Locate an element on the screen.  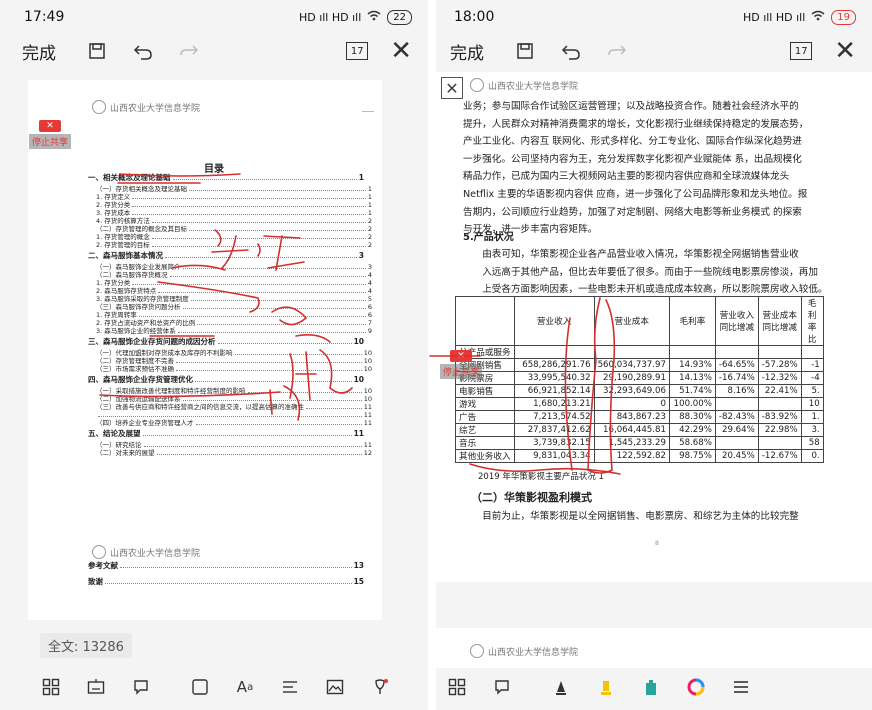
keyboard-icon is located at coordinates (96, 687).